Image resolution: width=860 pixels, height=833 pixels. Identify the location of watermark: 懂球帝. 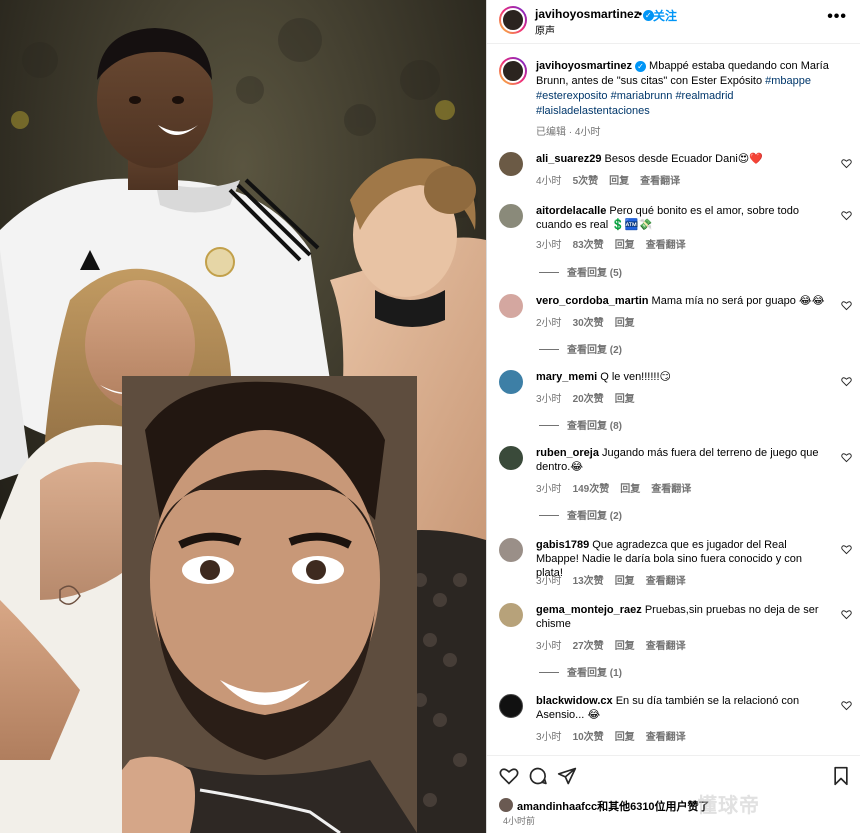
(728, 806).